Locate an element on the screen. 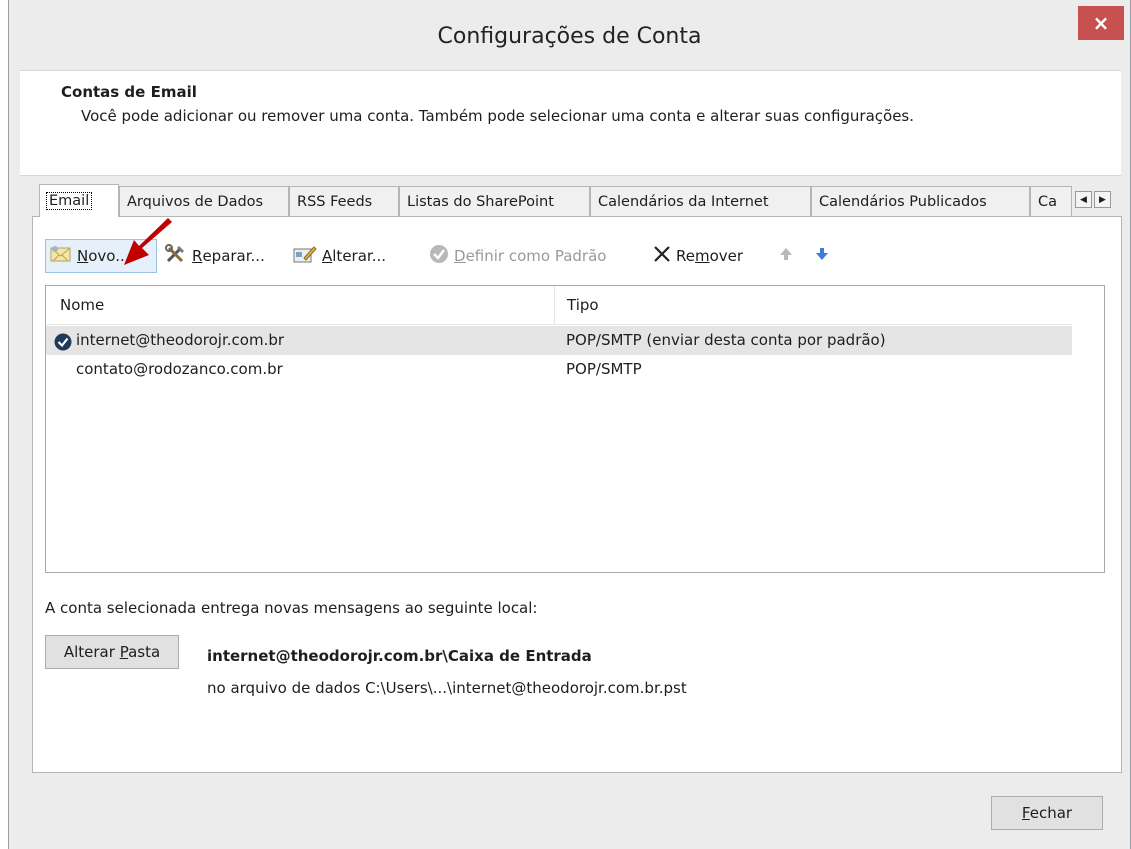 This screenshot has height=849, width=1131. x-icon is located at coordinates (662, 256).